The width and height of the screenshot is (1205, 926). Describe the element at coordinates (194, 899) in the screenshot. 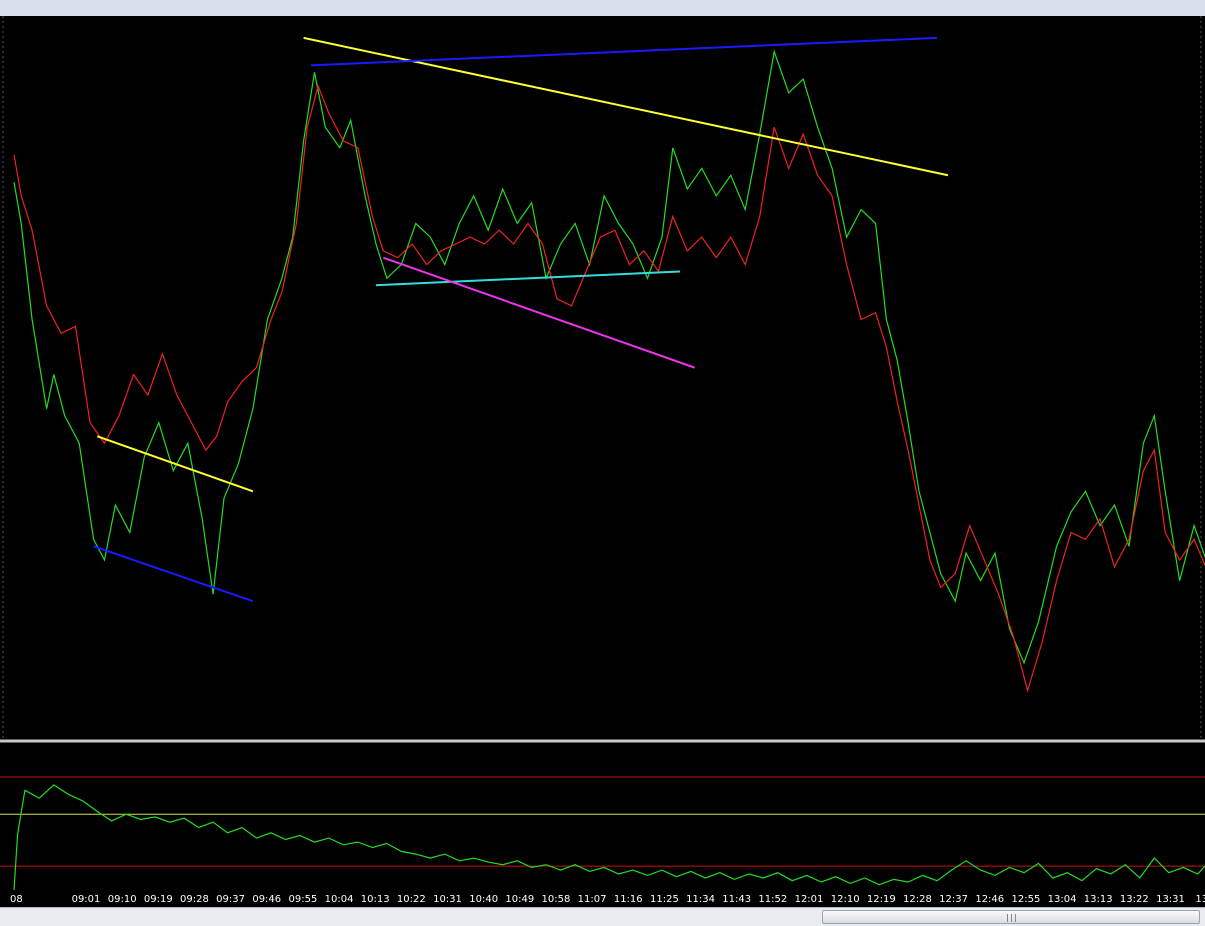

I see `x-tick-label: 09:28` at that location.